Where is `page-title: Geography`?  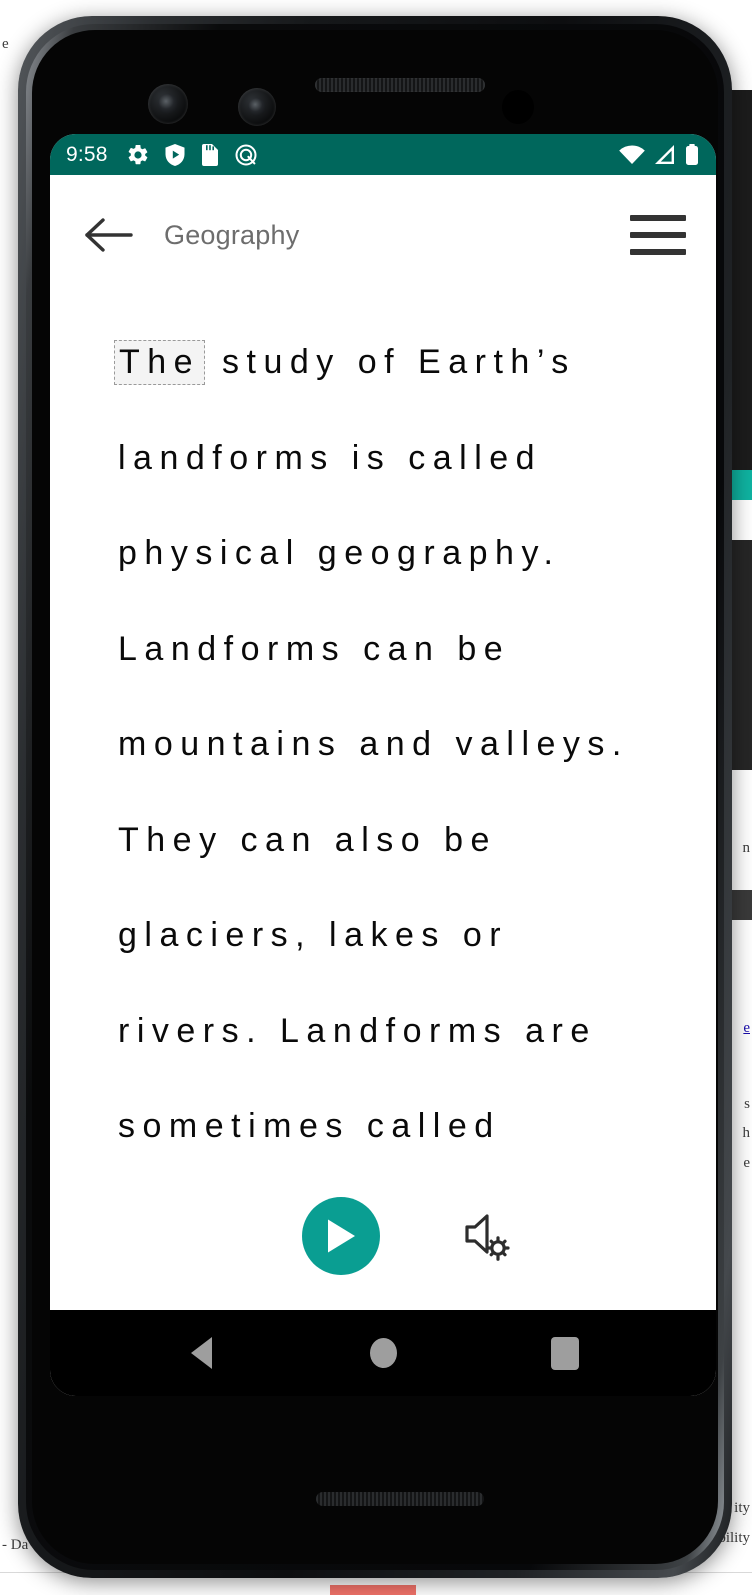
page-title: Geography is located at coordinates (232, 234).